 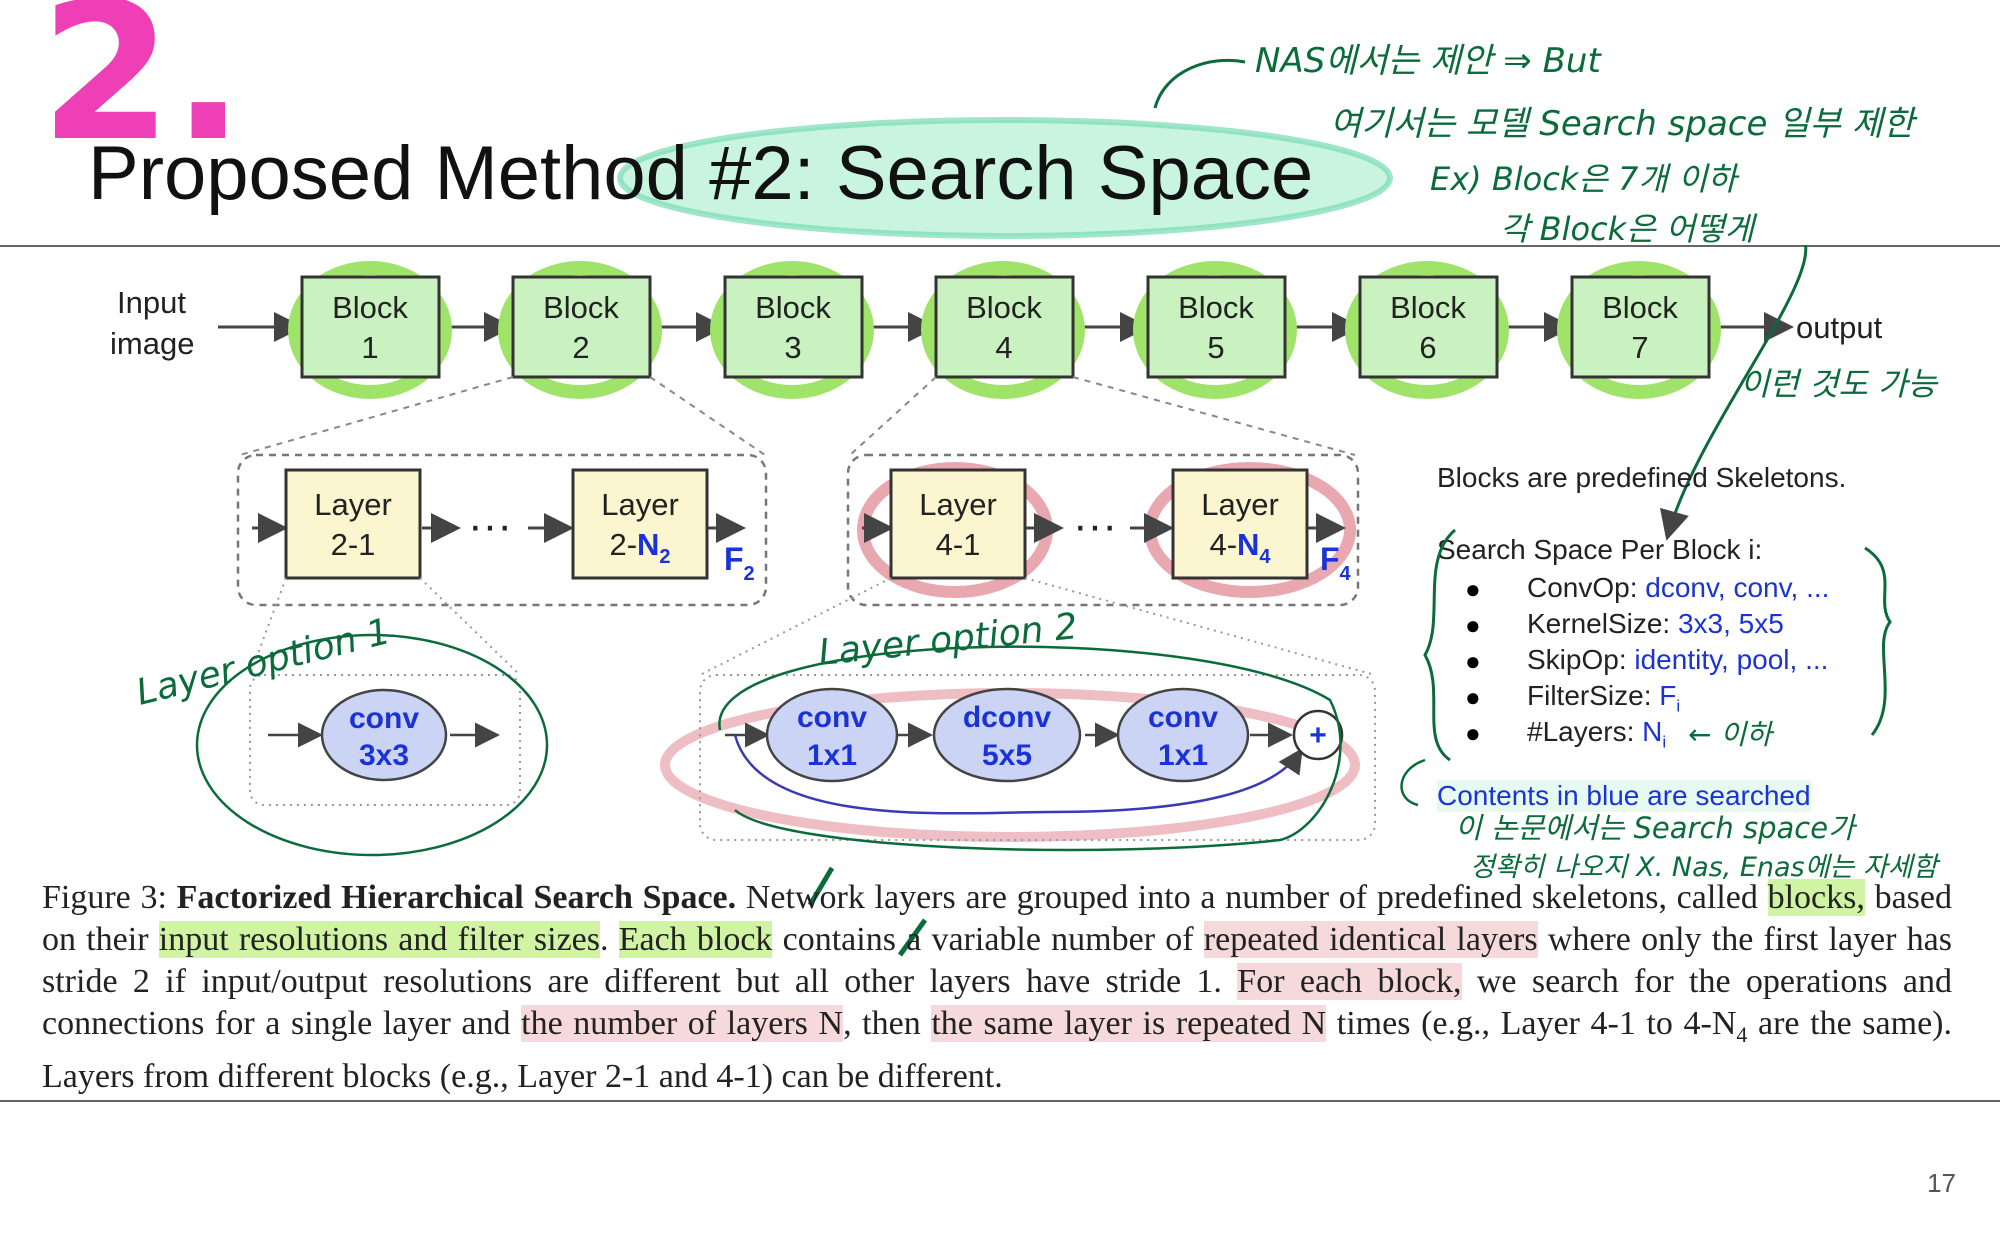 What do you see at coordinates (1007, 755) in the screenshot?
I see `op-dconv-5x5-bottom: 5x5` at bounding box center [1007, 755].